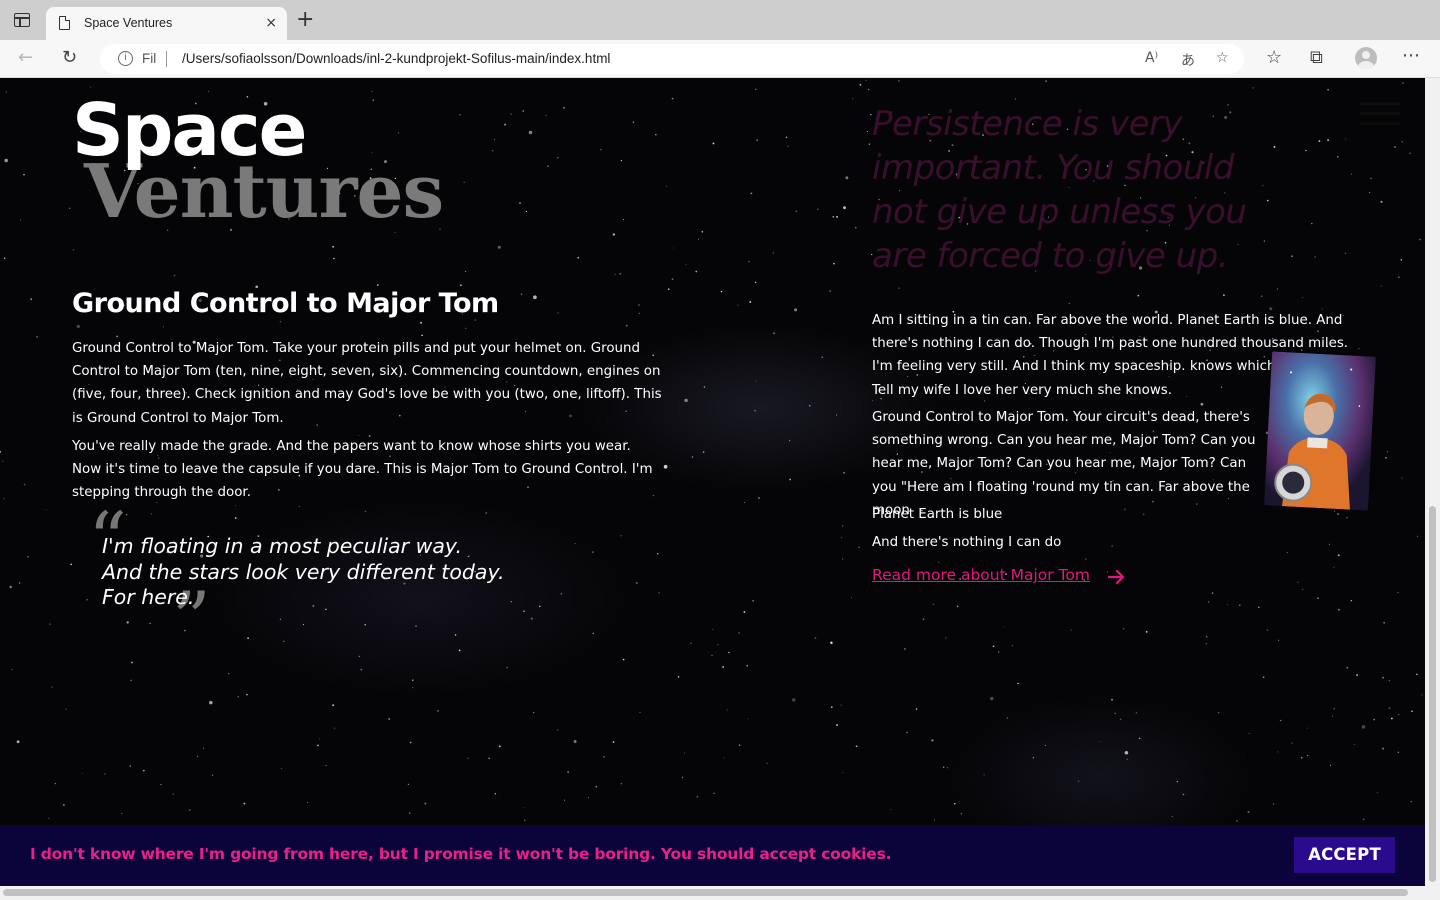 The image size is (1440, 900). I want to click on horizontal-scrollbar, so click(720, 893).